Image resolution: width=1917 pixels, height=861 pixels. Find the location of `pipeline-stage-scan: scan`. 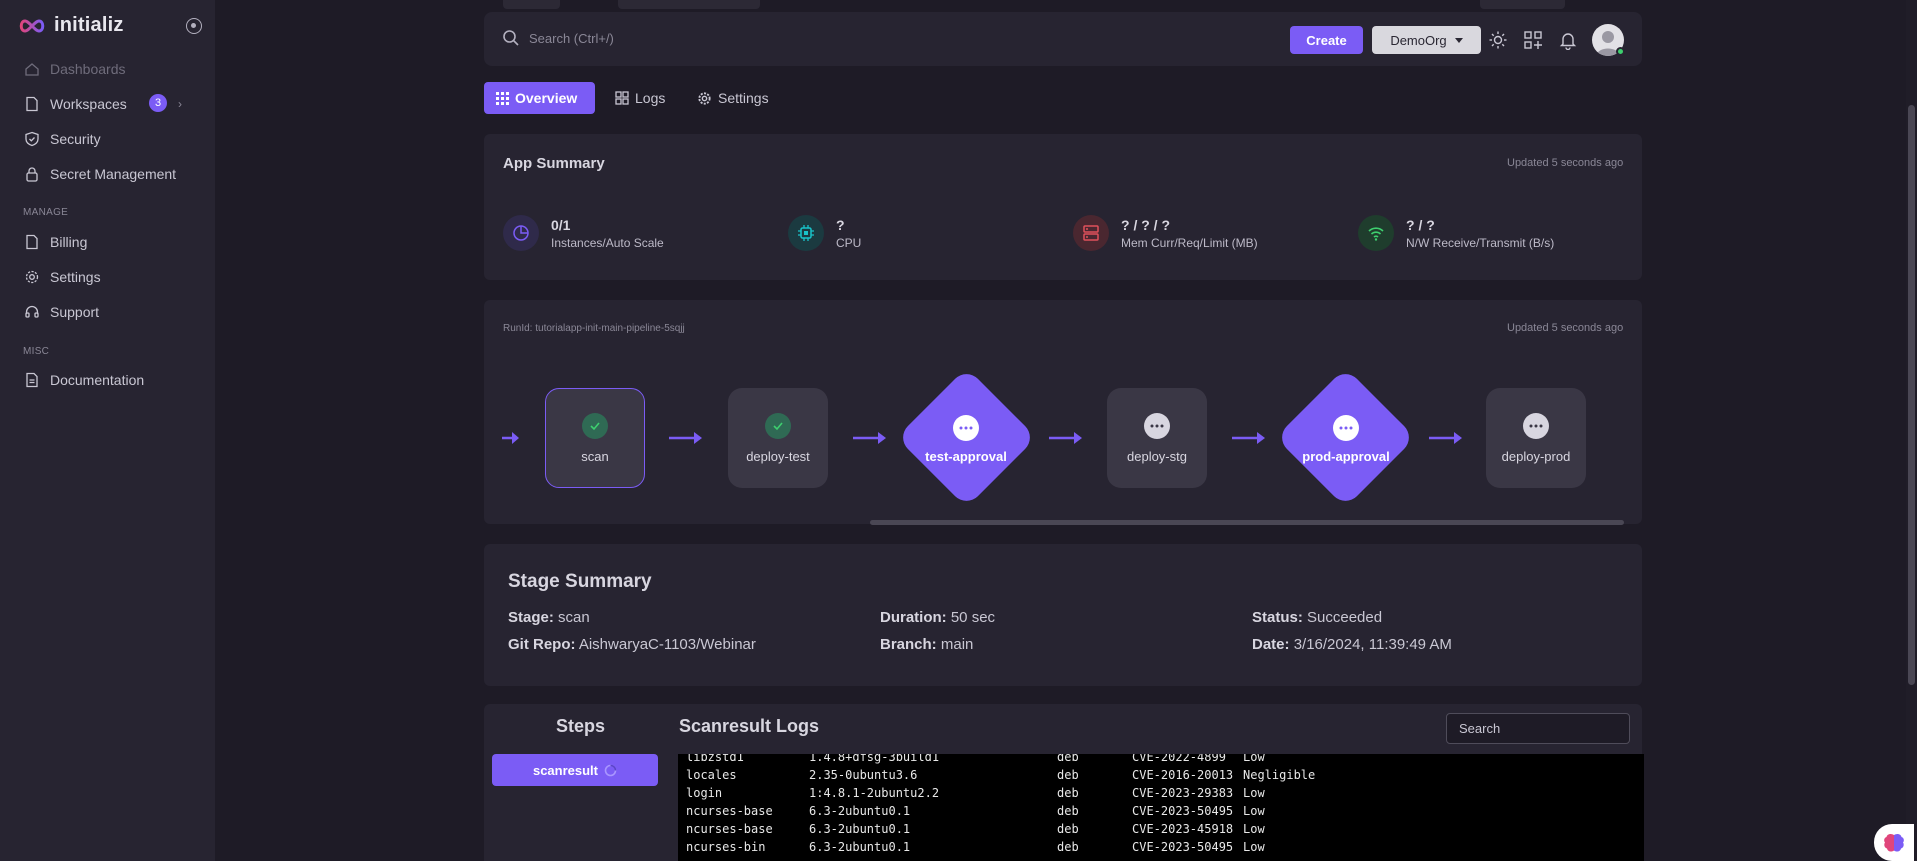

pipeline-stage-scan: scan is located at coordinates (595, 438).